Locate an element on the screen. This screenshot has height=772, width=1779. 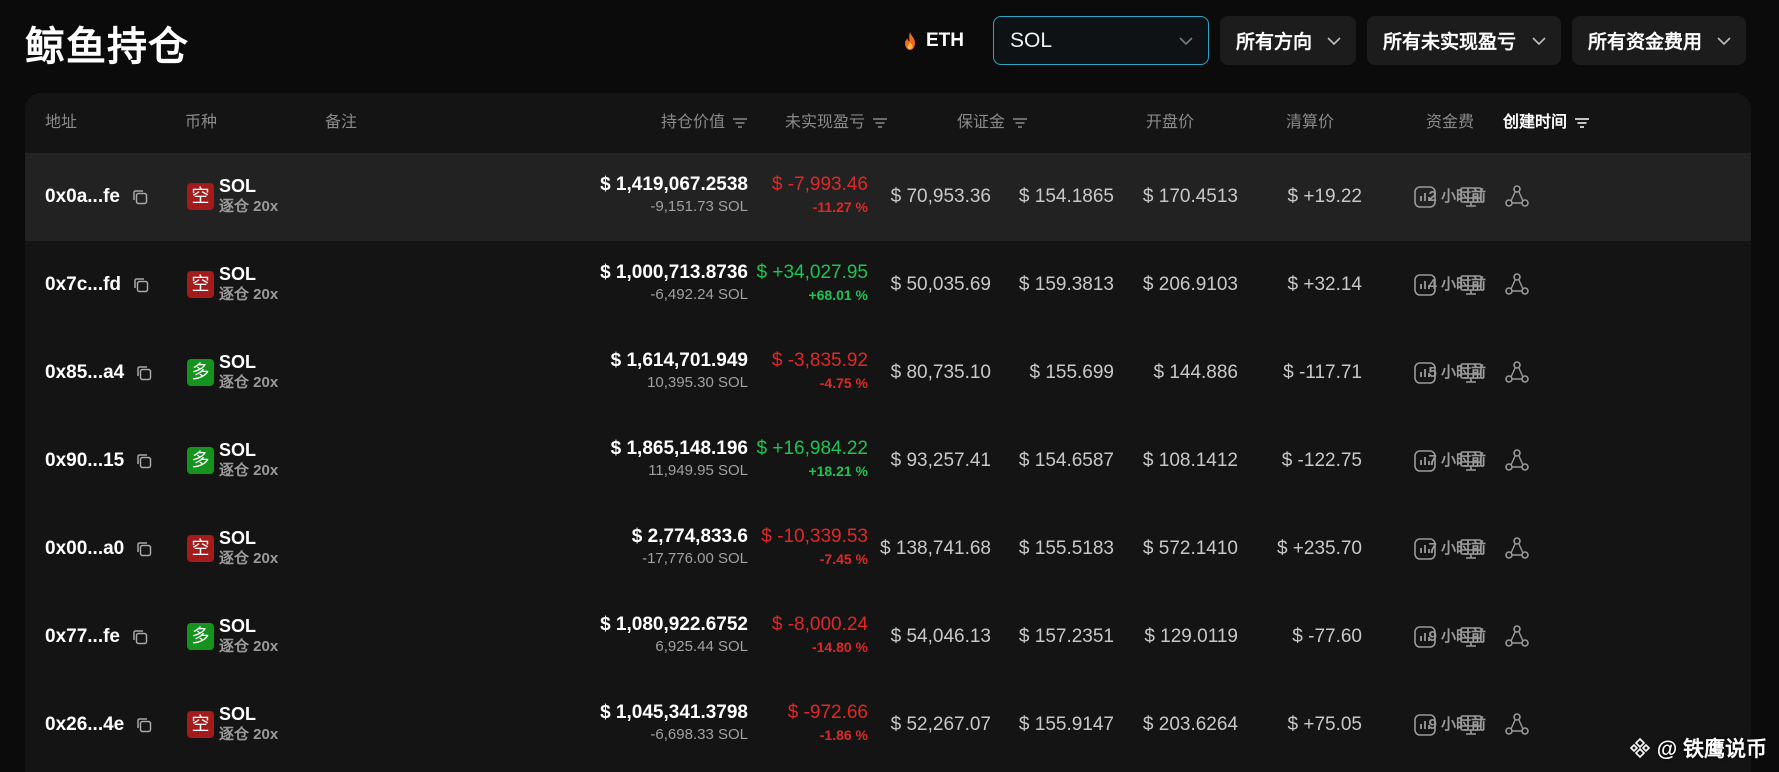
margin-cell: $ 93,257.41 is located at coordinates (940, 460).